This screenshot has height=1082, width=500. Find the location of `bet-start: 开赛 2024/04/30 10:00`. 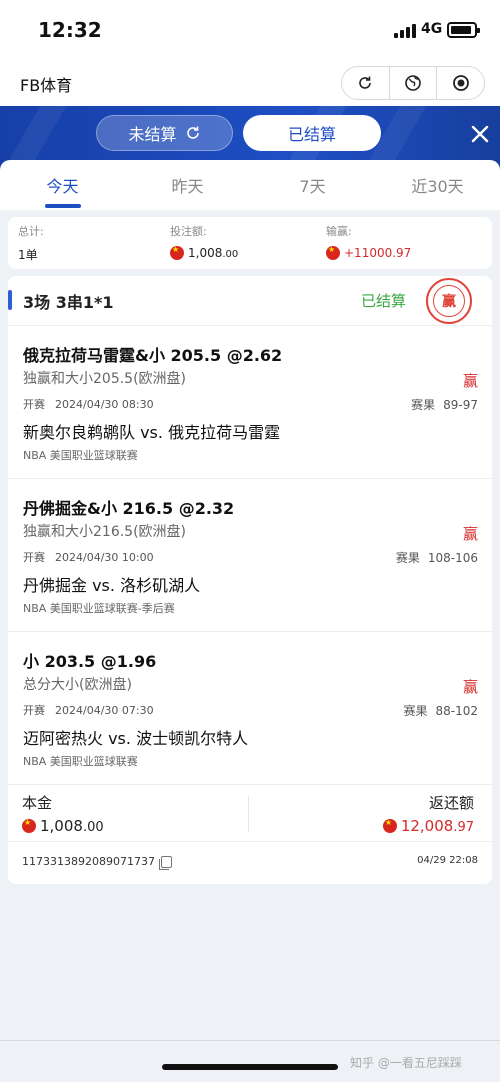

bet-start: 开赛 2024/04/30 10:00 is located at coordinates (88, 557).